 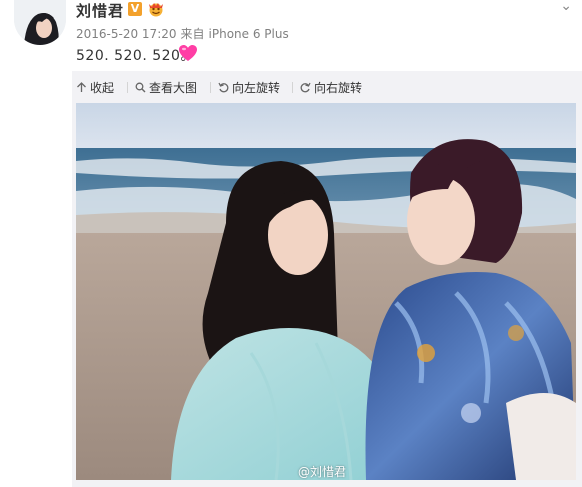 I want to click on collapse-button: 收起, so click(x=95, y=88).